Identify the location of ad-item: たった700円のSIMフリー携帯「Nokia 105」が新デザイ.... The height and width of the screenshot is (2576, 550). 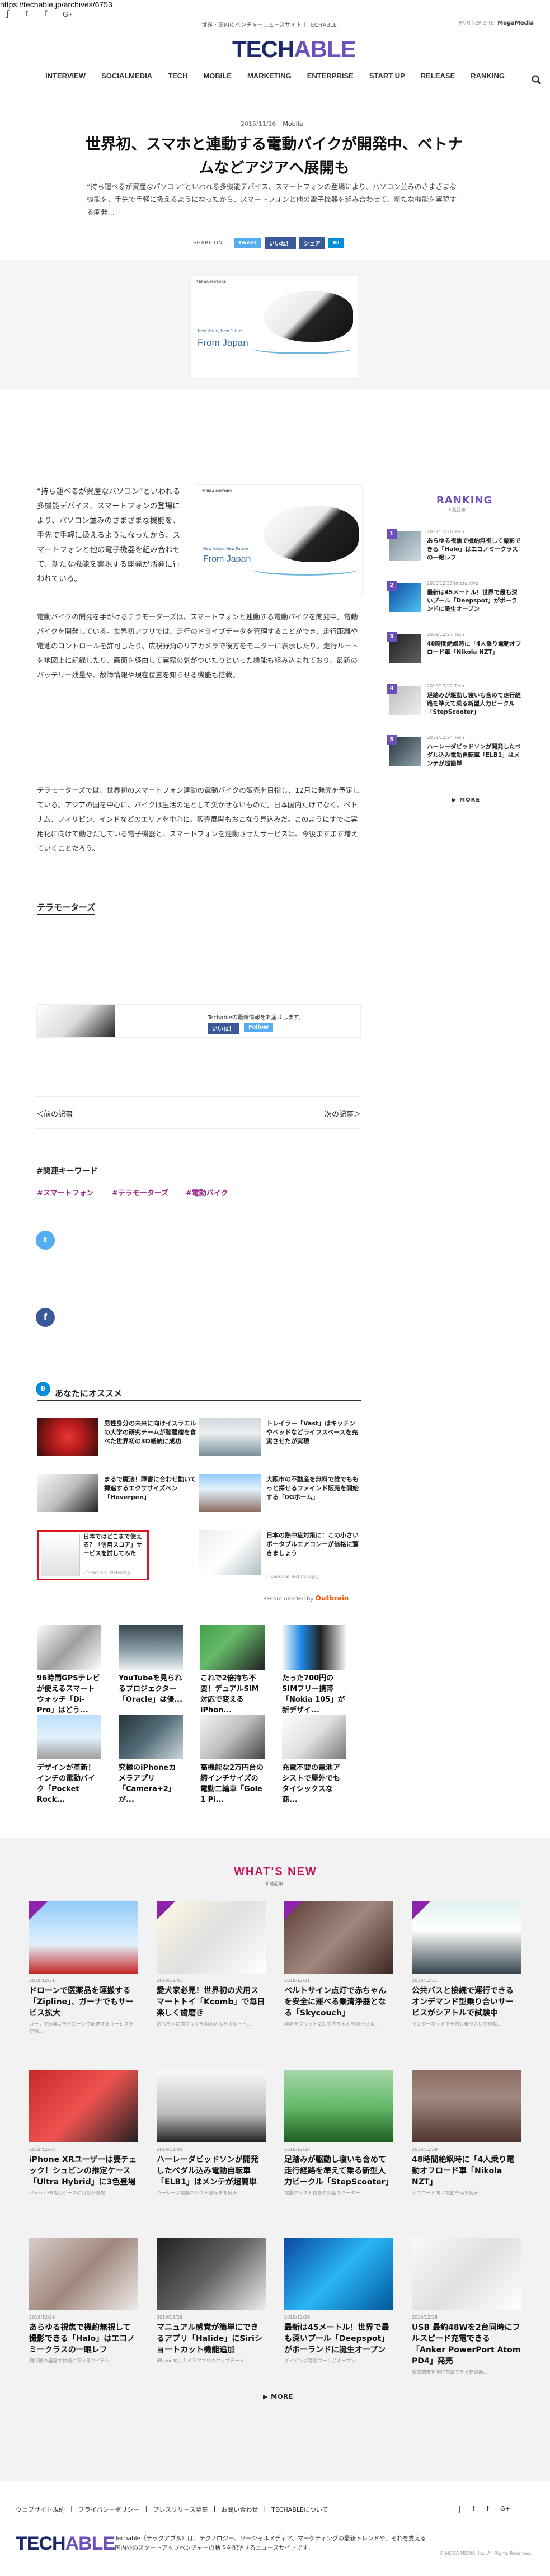
(314, 1670).